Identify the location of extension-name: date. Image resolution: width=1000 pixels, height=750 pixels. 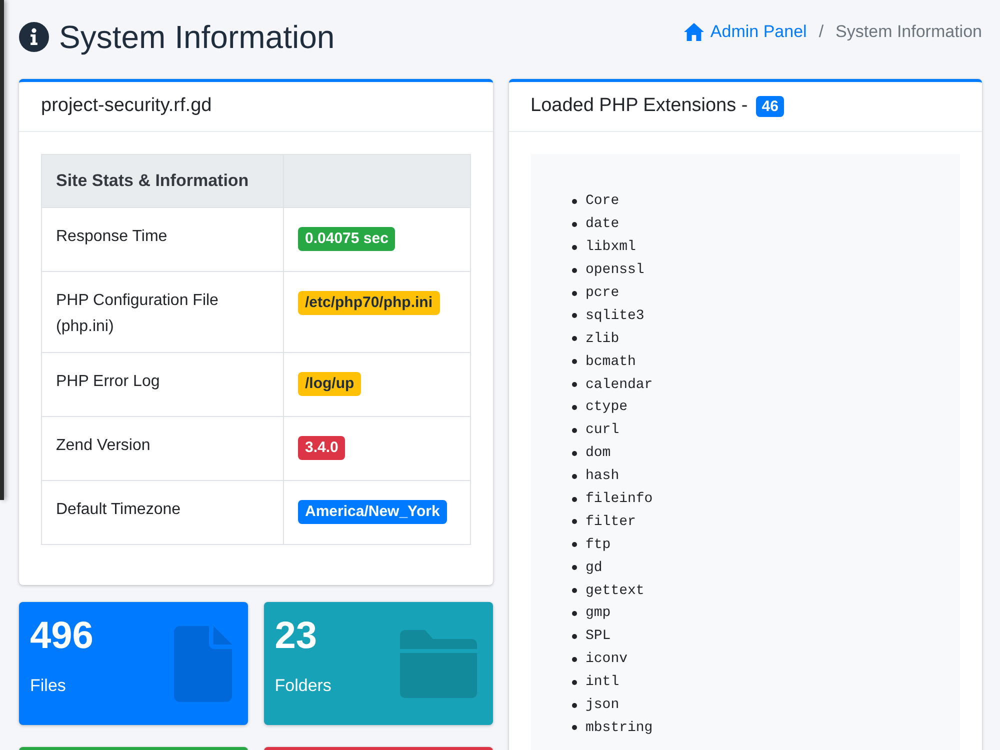
(603, 224).